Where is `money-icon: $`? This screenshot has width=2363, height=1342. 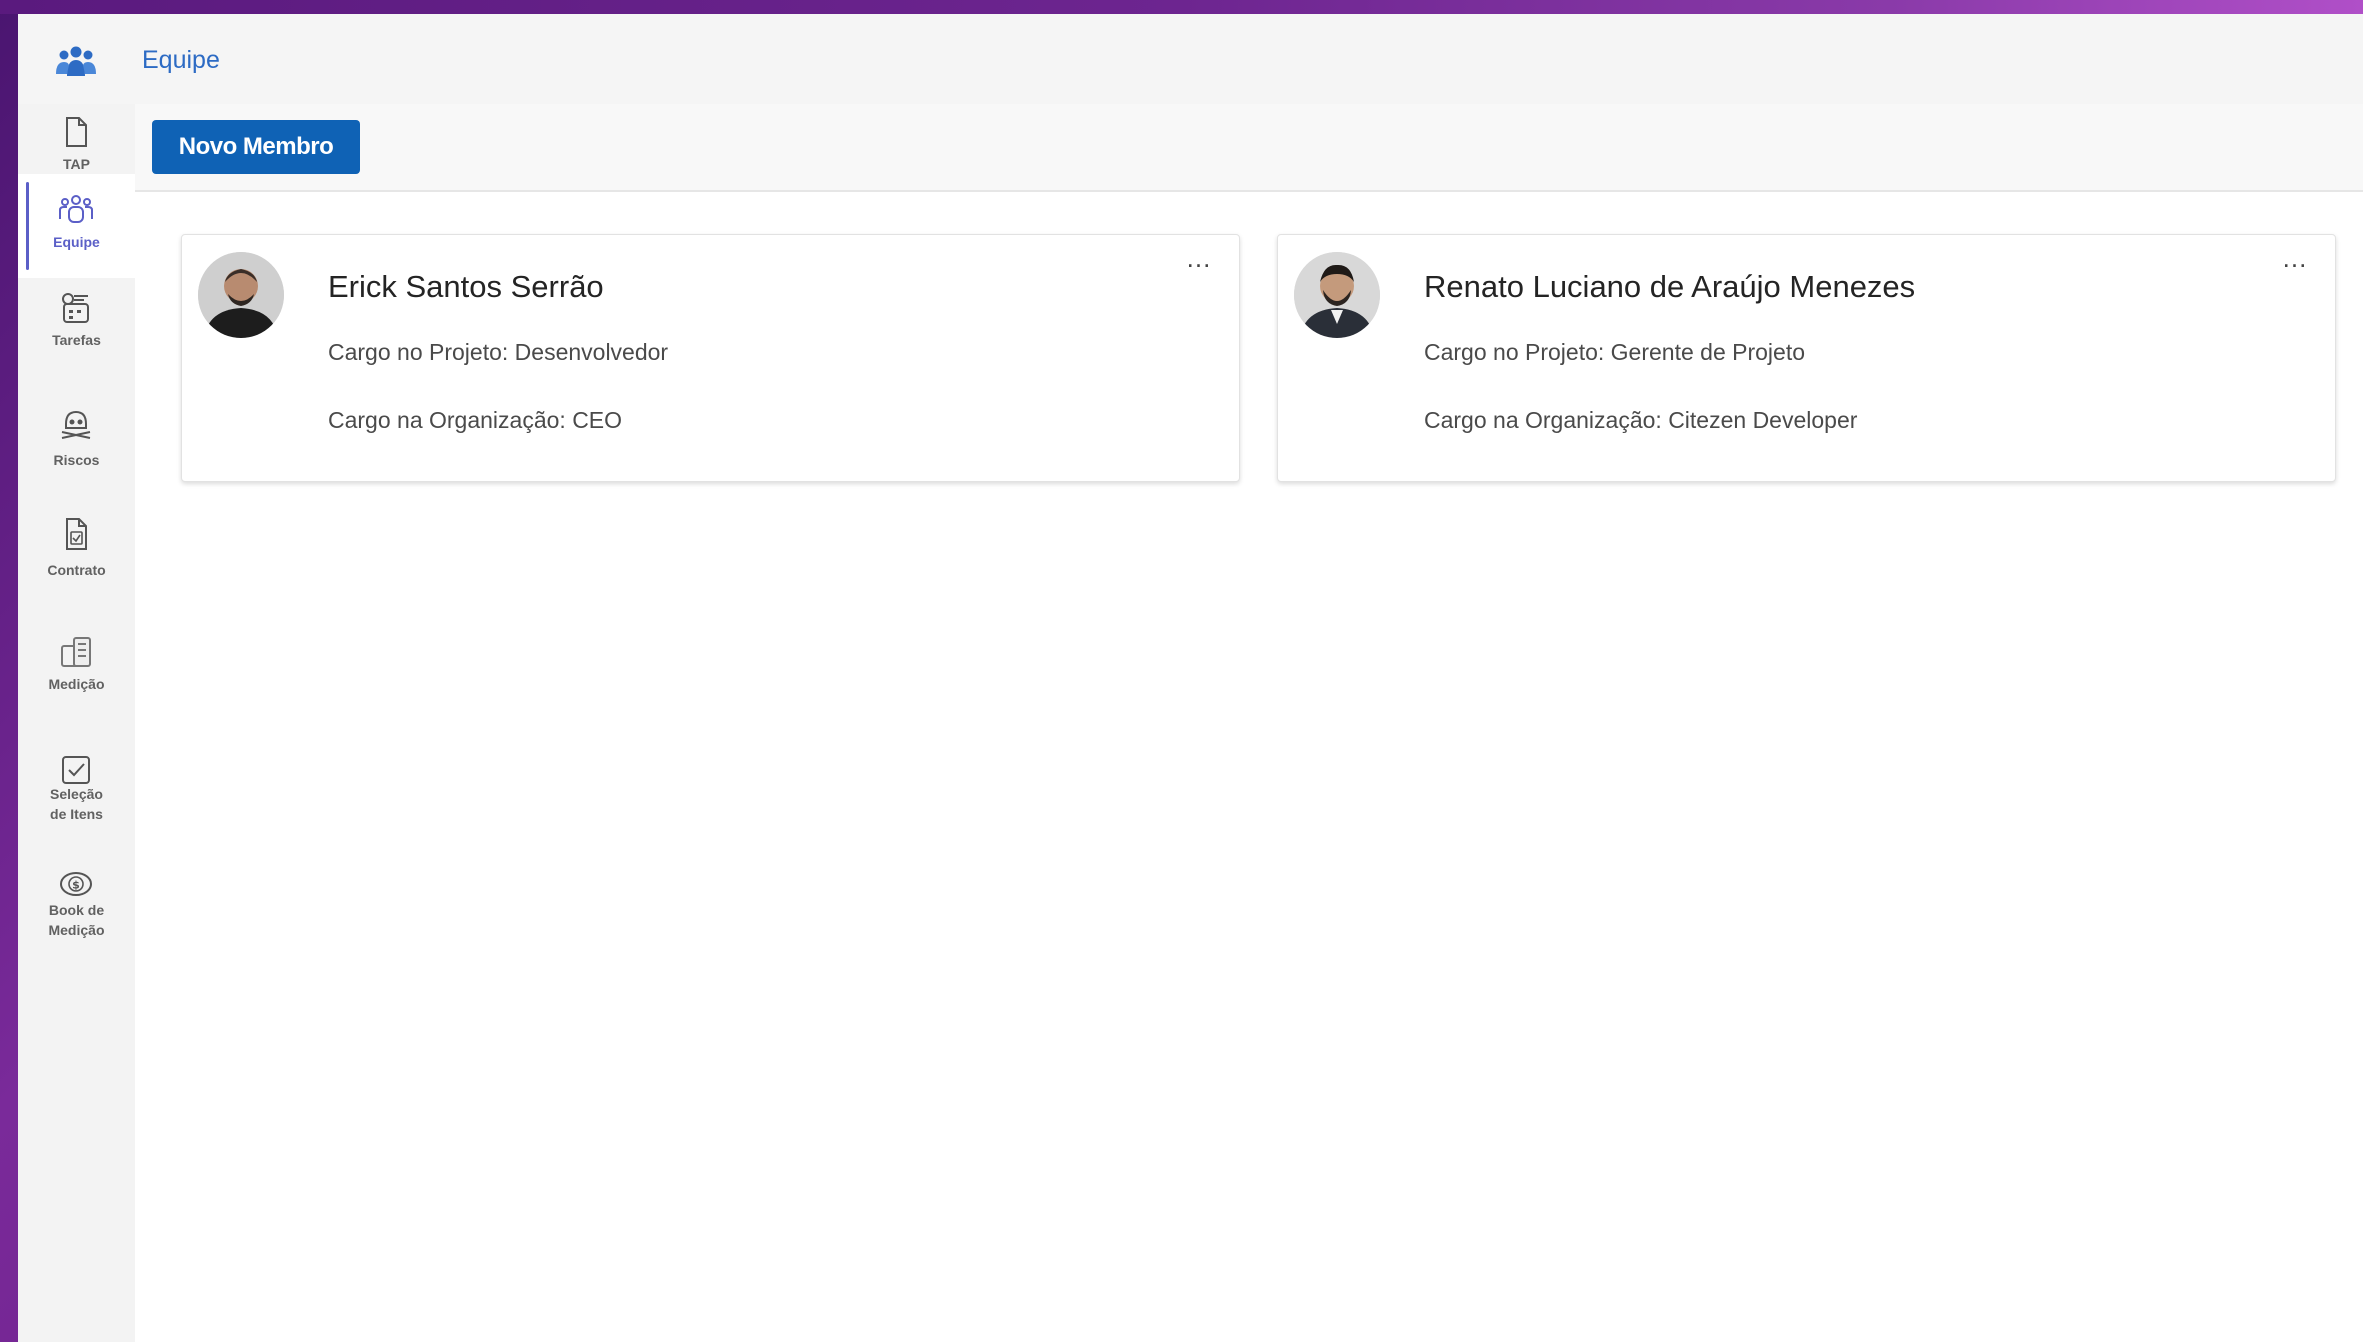 money-icon: $ is located at coordinates (76, 884).